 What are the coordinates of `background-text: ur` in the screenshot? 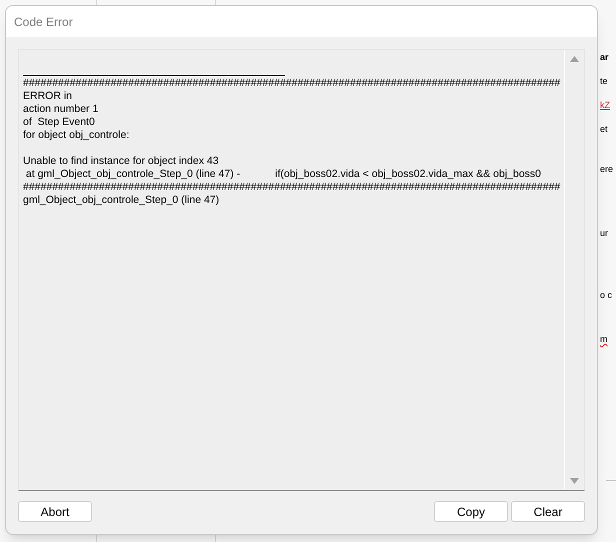 It's located at (604, 233).